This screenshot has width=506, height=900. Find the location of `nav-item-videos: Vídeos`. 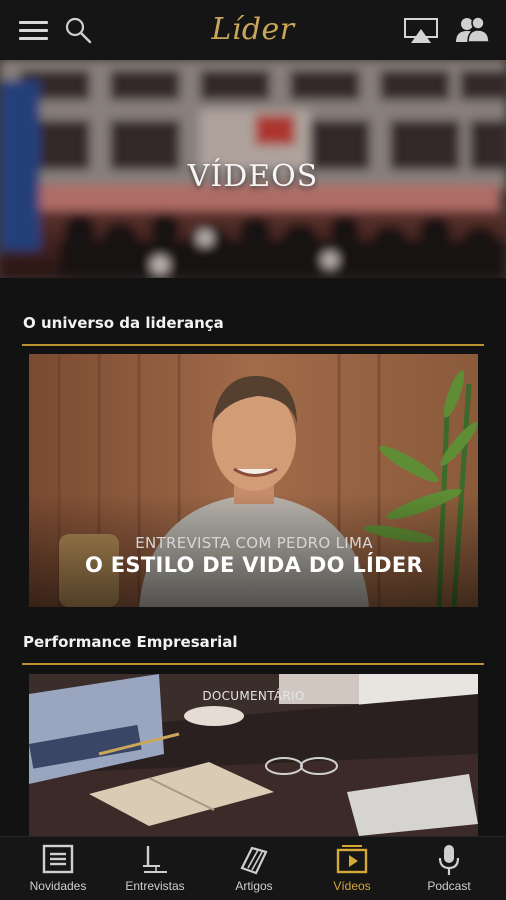

nav-item-videos: Vídeos is located at coordinates (352, 868).